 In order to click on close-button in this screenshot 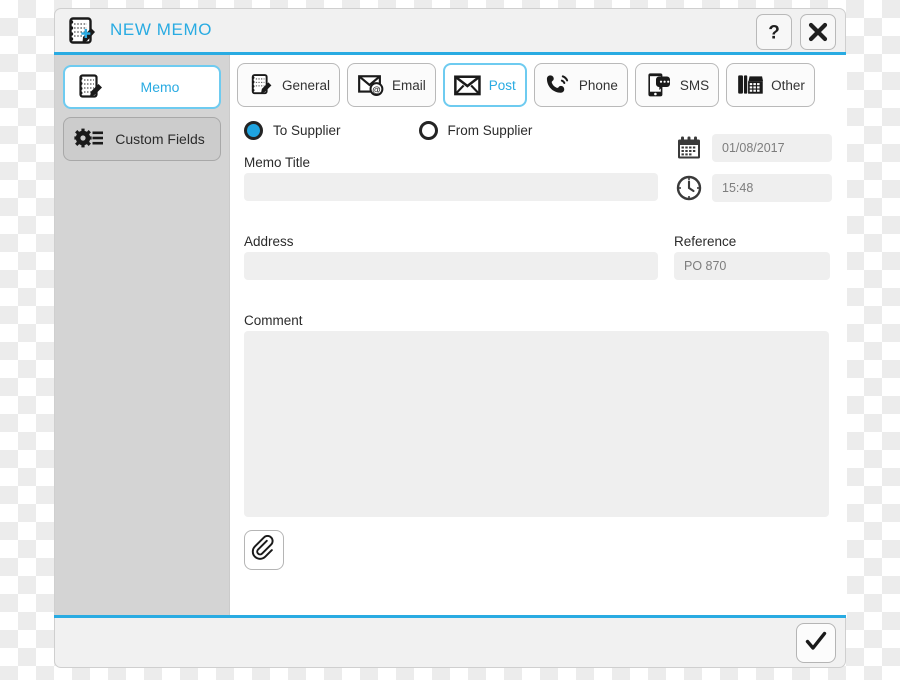, I will do `click(818, 32)`.